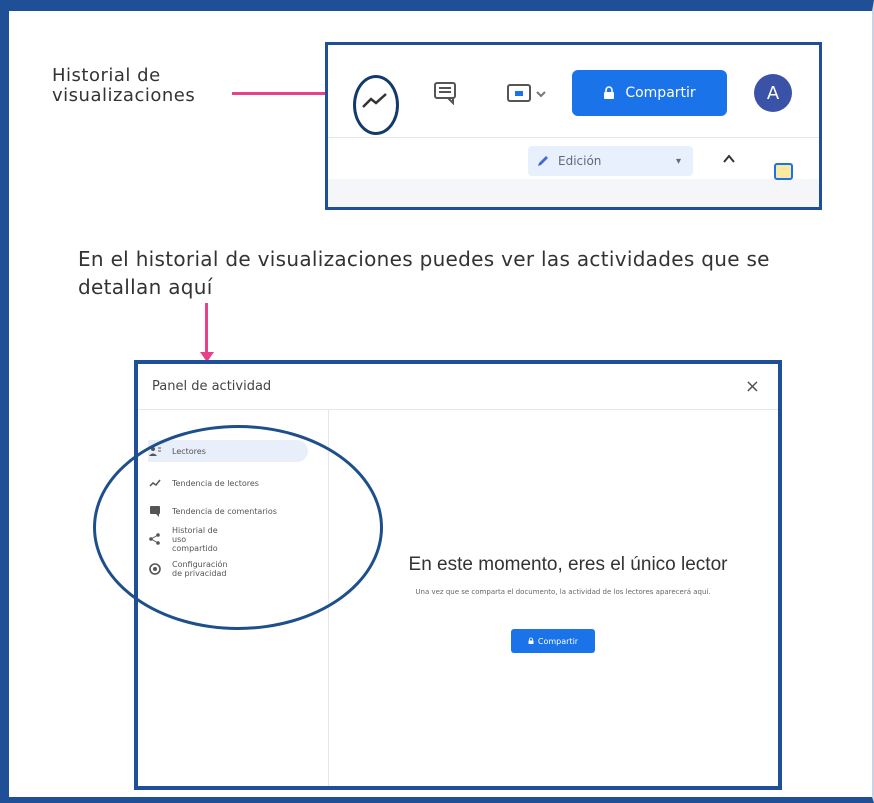  I want to click on share-button: Compartir, so click(649, 93).